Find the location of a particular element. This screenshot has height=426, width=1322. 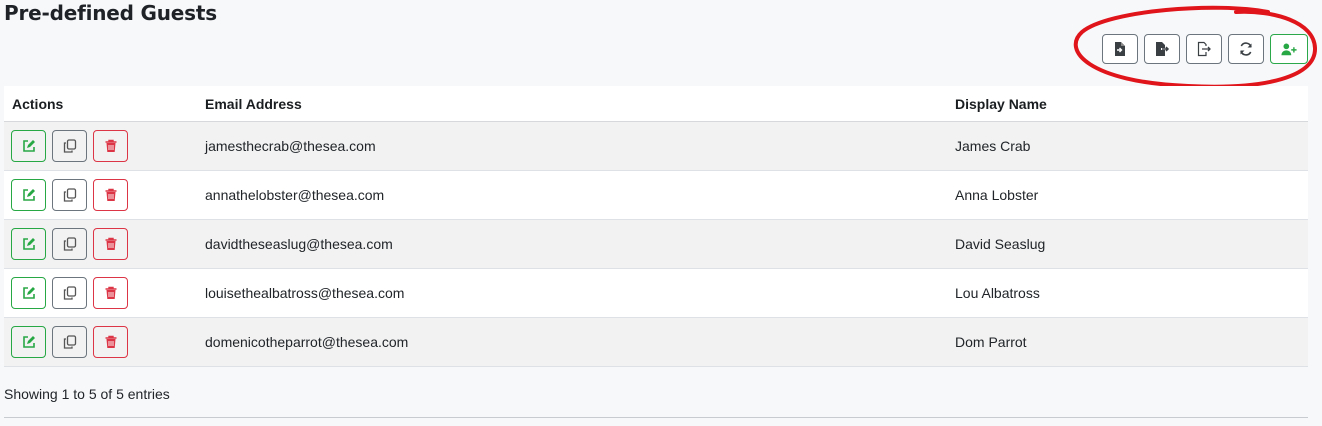

table-row: jamesthecrab@thesea.com James Crab is located at coordinates (656, 146).